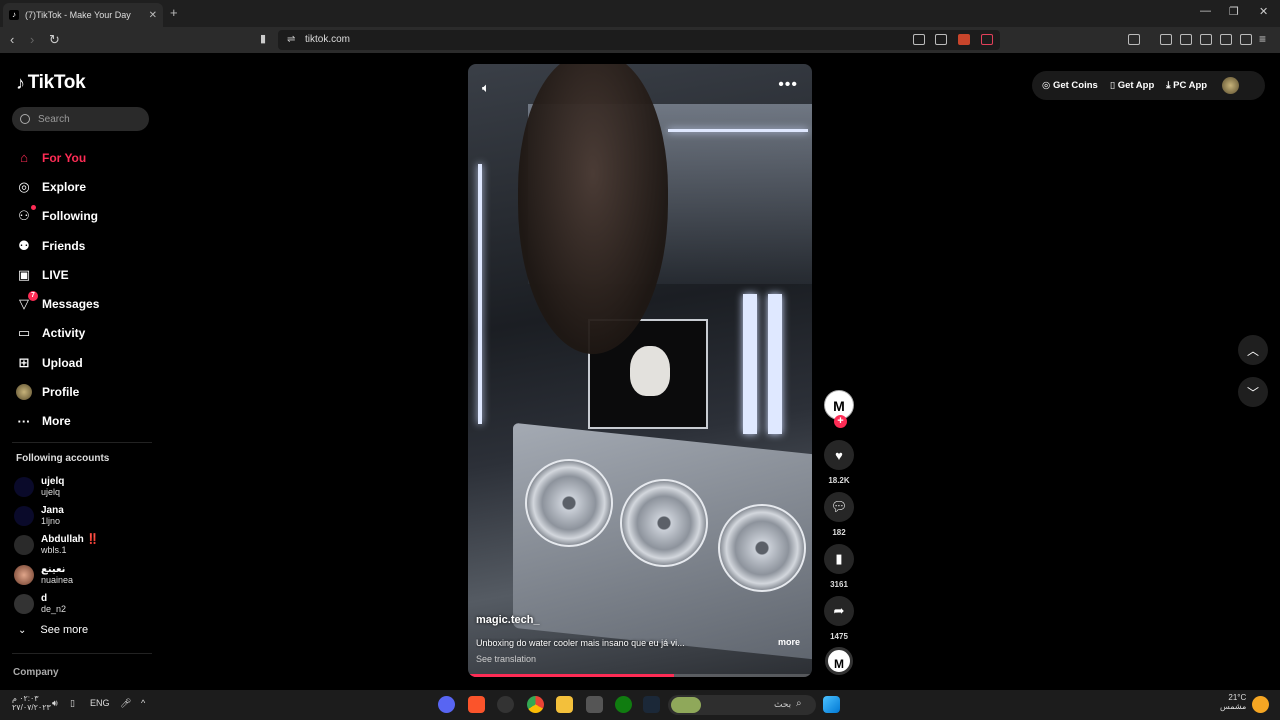 The height and width of the screenshot is (720, 1280). What do you see at coordinates (1186, 39) in the screenshot?
I see `sidebar-icon` at bounding box center [1186, 39].